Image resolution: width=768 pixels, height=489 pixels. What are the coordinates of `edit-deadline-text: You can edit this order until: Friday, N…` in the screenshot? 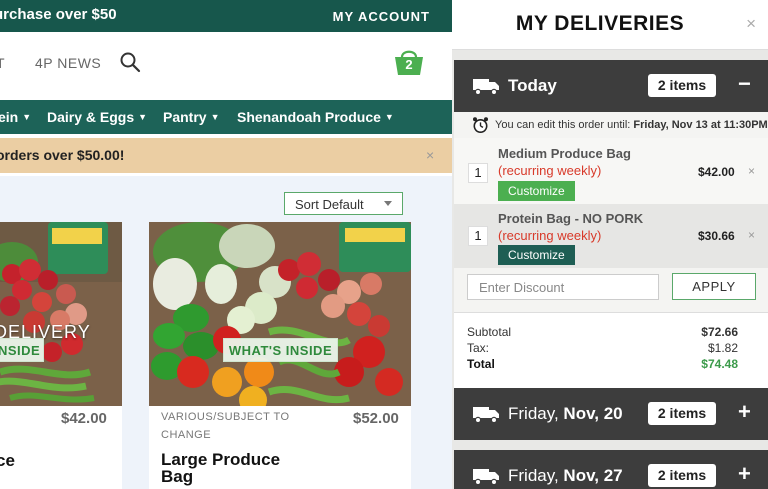 It's located at (631, 125).